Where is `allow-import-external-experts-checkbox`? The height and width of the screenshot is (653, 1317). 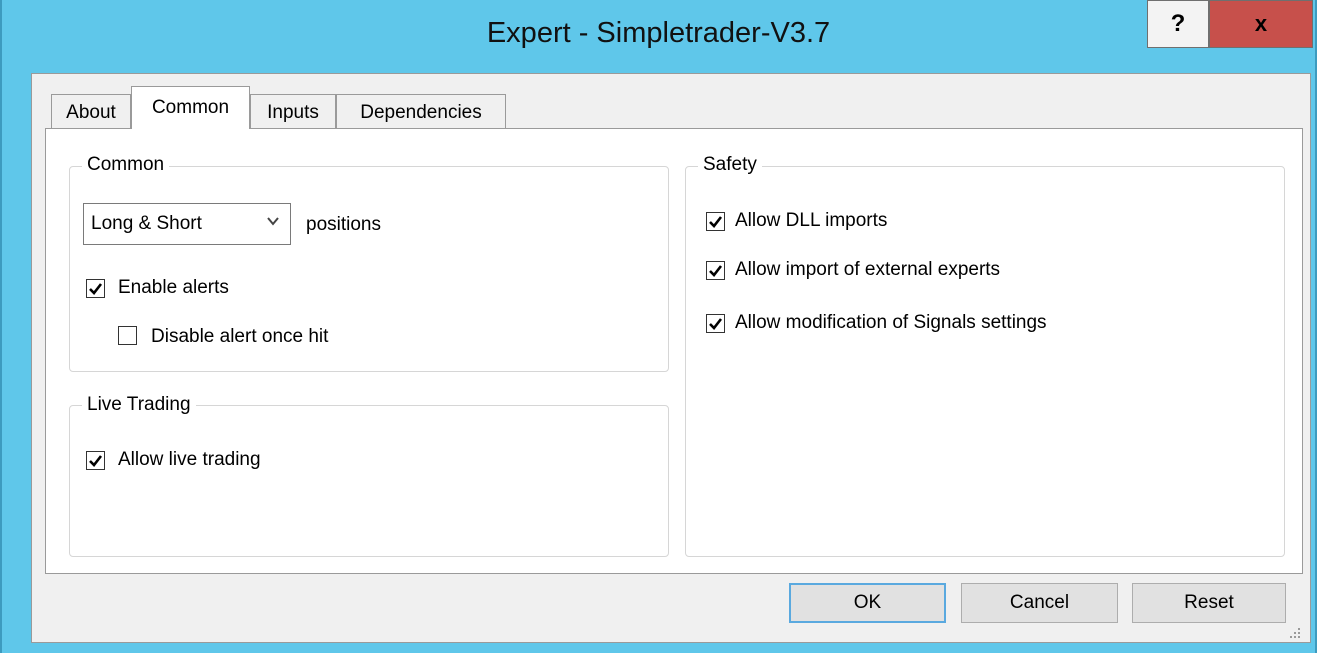
allow-import-external-experts-checkbox is located at coordinates (715, 270).